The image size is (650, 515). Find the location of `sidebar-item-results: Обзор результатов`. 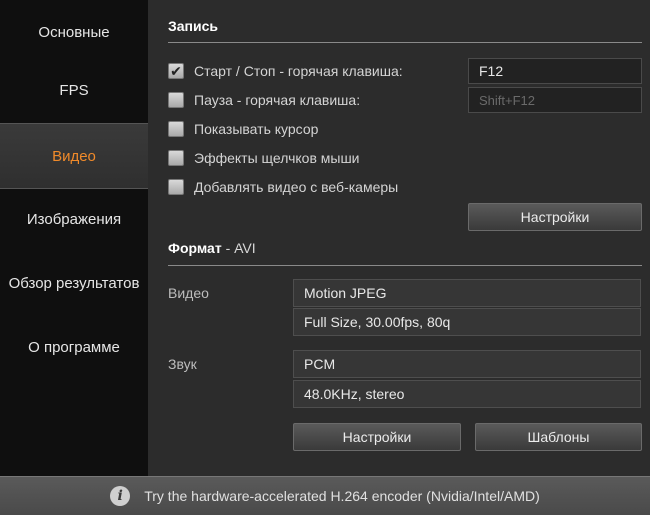

sidebar-item-results: Обзор результатов is located at coordinates (74, 283).